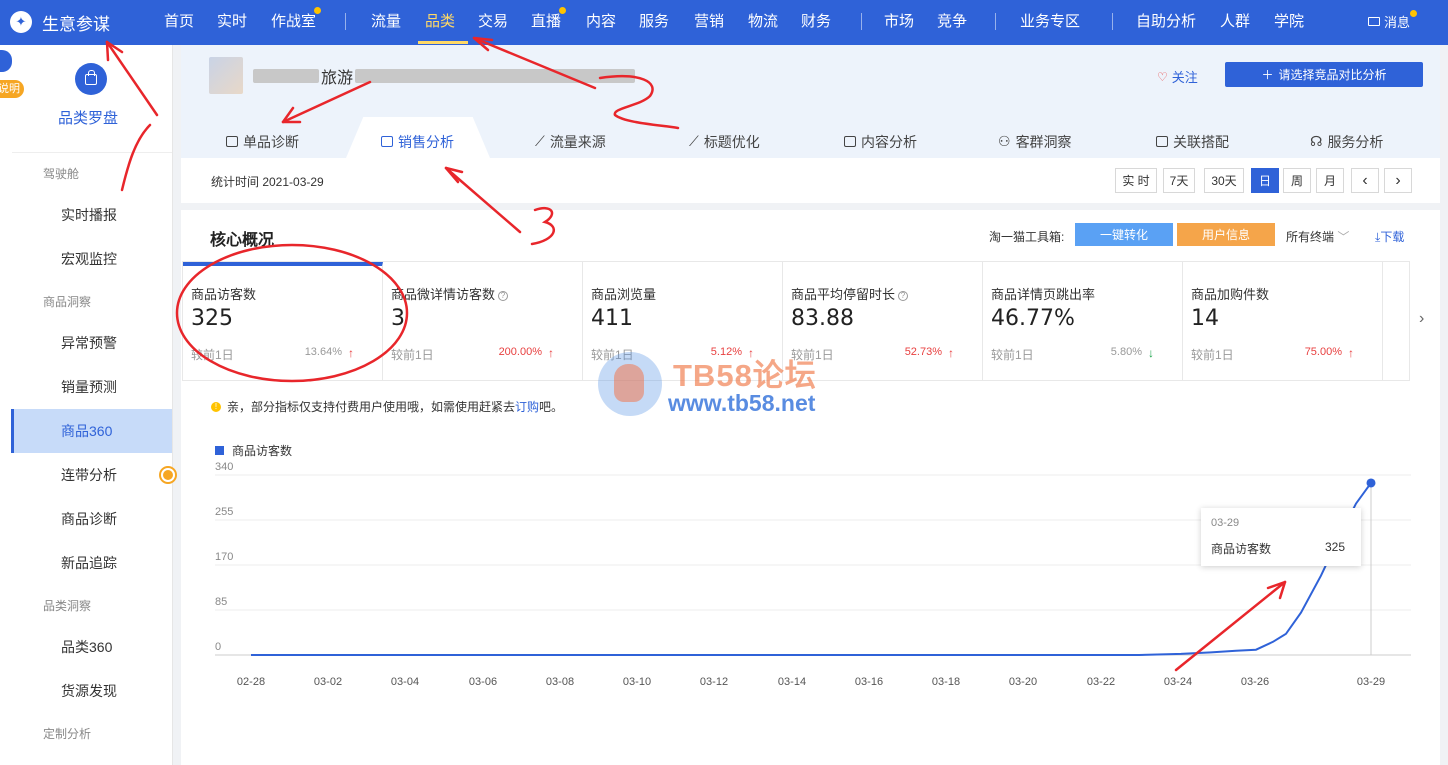 This screenshot has width=1448, height=765. Describe the element at coordinates (527, 407) in the screenshot. I see `subscribe-link: 订购` at that location.